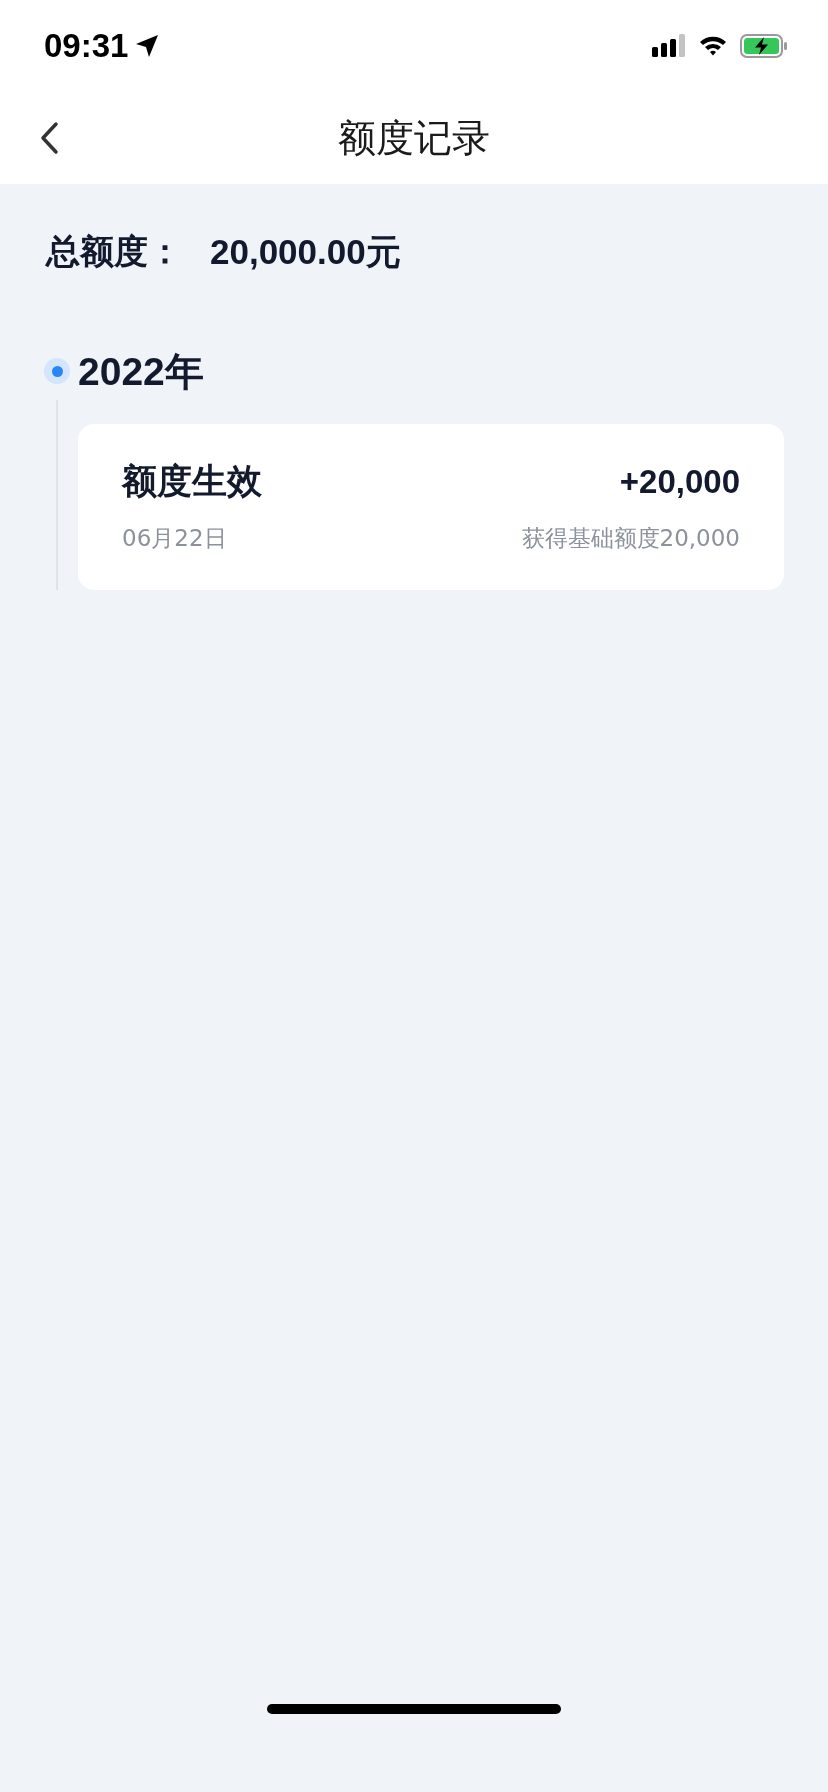 The image size is (828, 1792). I want to click on wifi-icon, so click(713, 46).